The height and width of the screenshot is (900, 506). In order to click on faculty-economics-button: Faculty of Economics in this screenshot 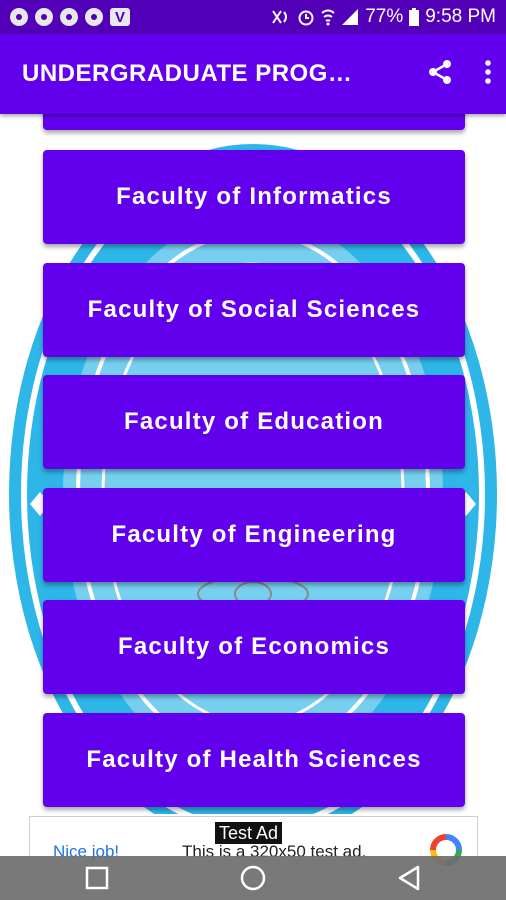, I will do `click(254, 647)`.